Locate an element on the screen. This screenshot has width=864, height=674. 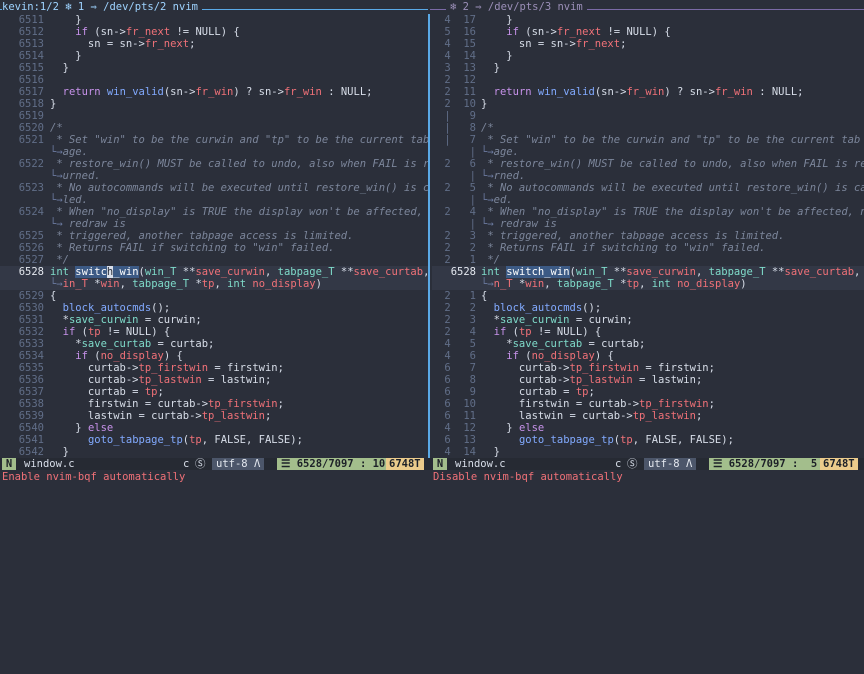
wrapped-code-line: | └→age. is located at coordinates (648, 152).